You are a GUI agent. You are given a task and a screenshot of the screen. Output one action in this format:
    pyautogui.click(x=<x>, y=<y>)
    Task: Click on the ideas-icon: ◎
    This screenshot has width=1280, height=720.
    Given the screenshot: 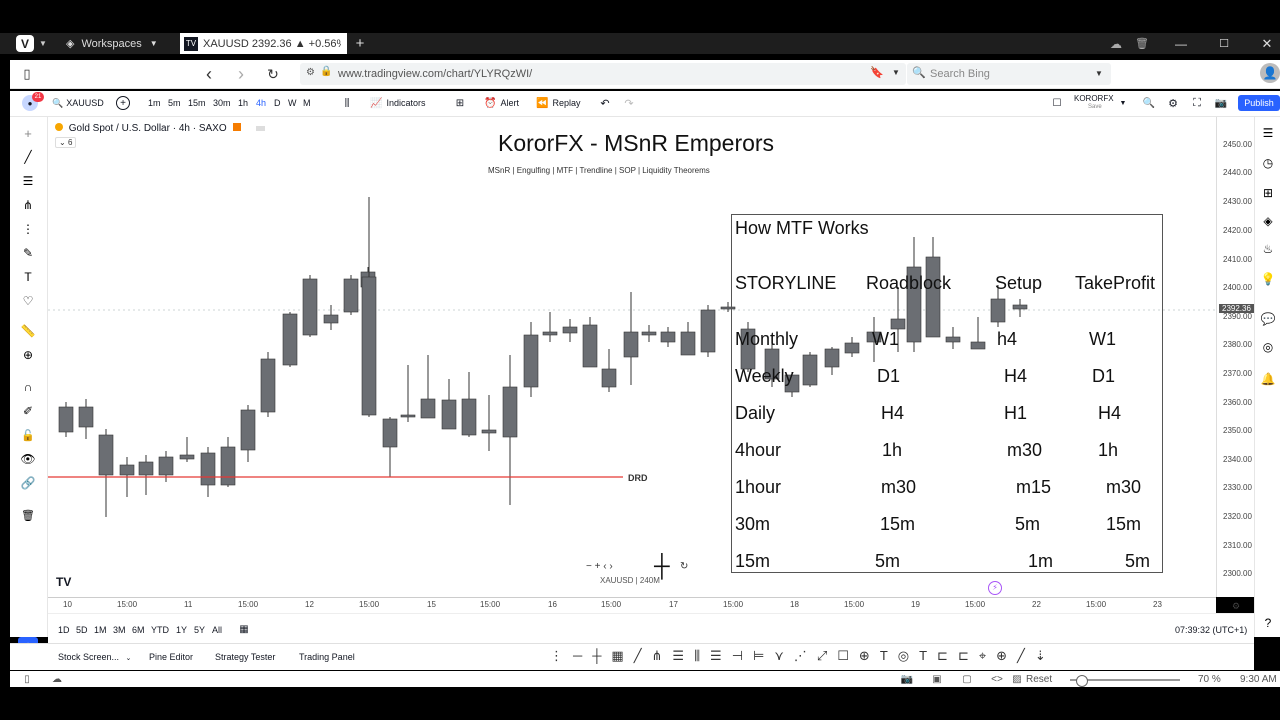 What is the action you would take?
    pyautogui.click(x=1268, y=347)
    